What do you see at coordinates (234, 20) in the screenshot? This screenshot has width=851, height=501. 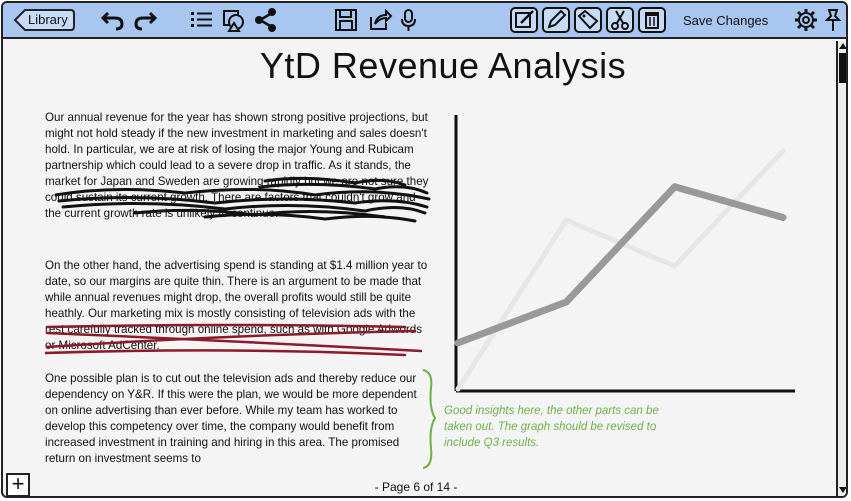 I see `shapes-icon` at bounding box center [234, 20].